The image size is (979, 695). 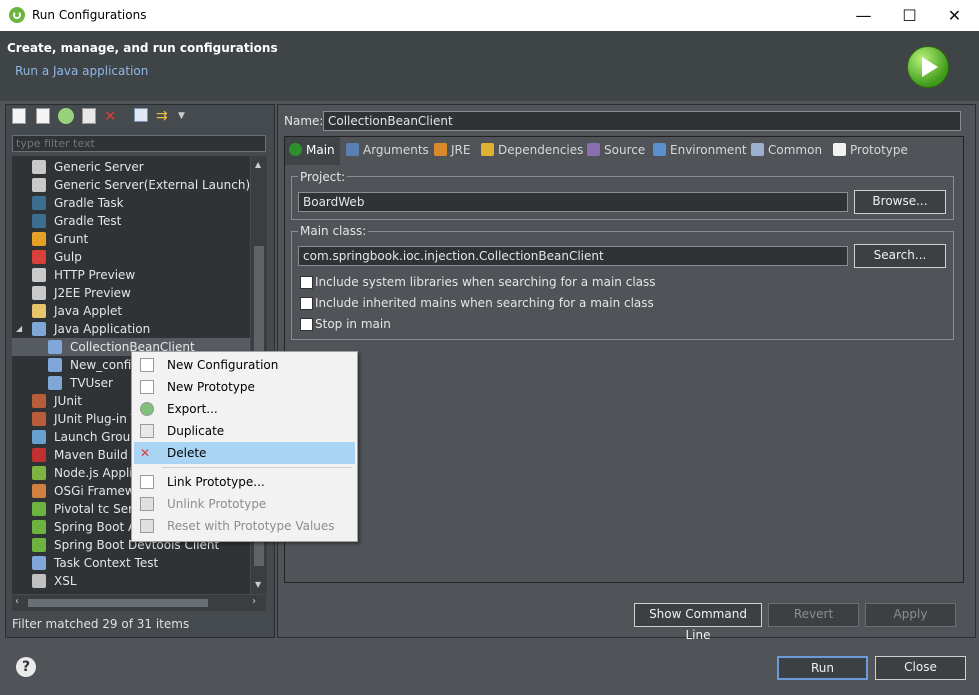 I want to click on tree-item: Gradle Task, so click(x=131, y=203).